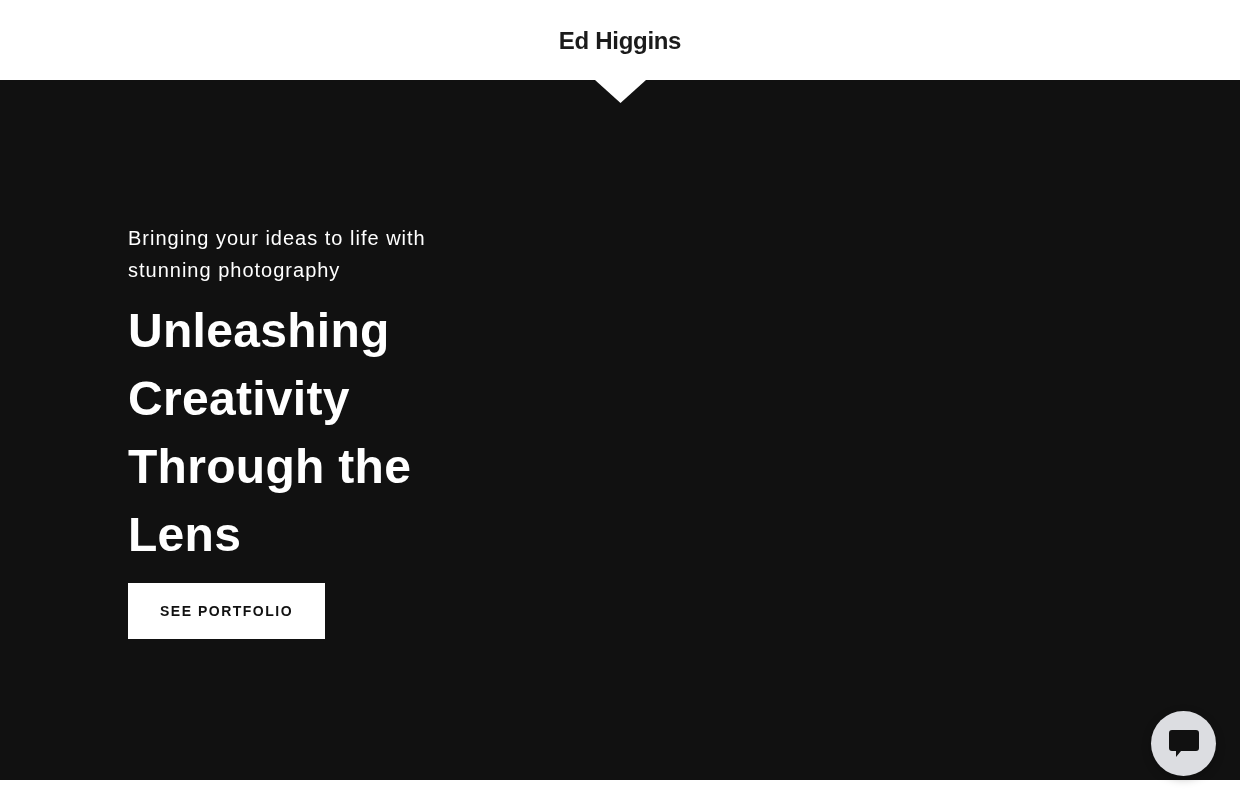 The width and height of the screenshot is (1240, 800). What do you see at coordinates (620, 40) in the screenshot?
I see `site-title: Ed Higgins` at bounding box center [620, 40].